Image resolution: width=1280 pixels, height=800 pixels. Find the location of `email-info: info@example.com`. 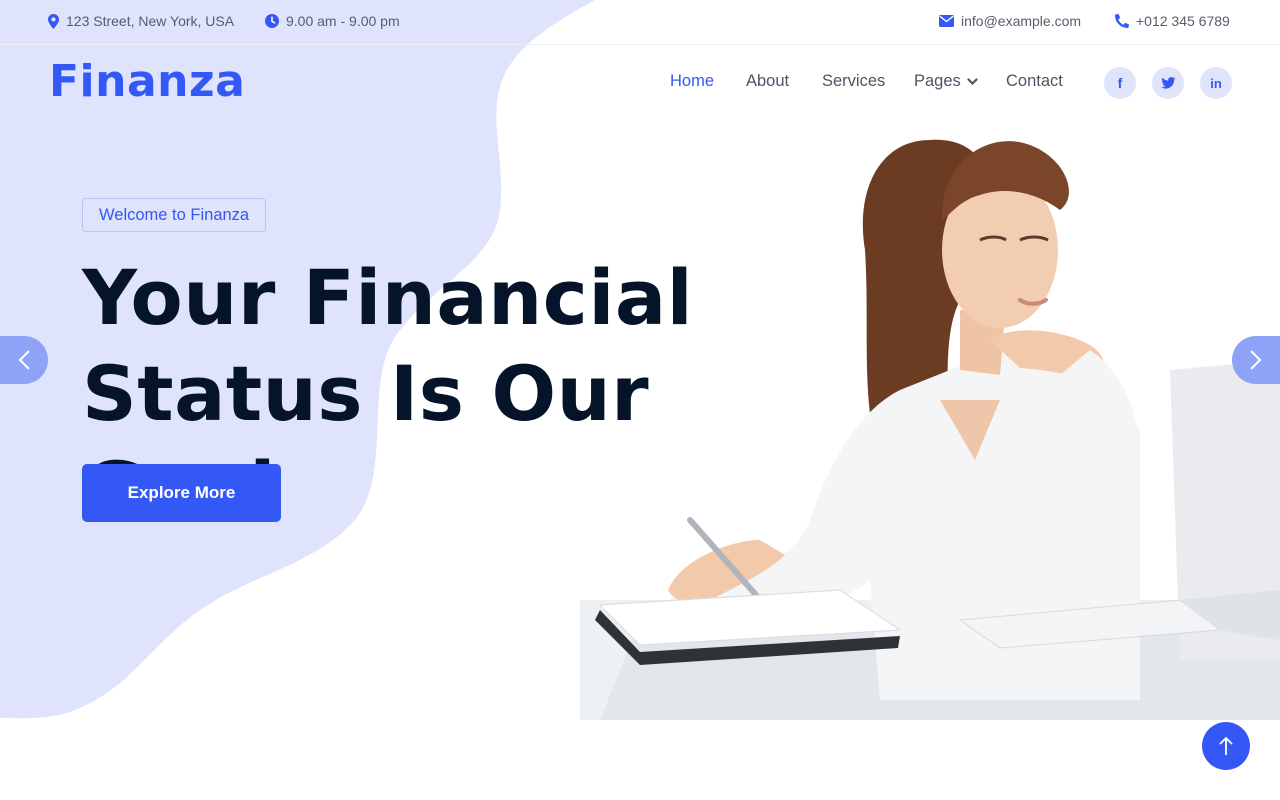

email-info: info@example.com is located at coordinates (1010, 21).